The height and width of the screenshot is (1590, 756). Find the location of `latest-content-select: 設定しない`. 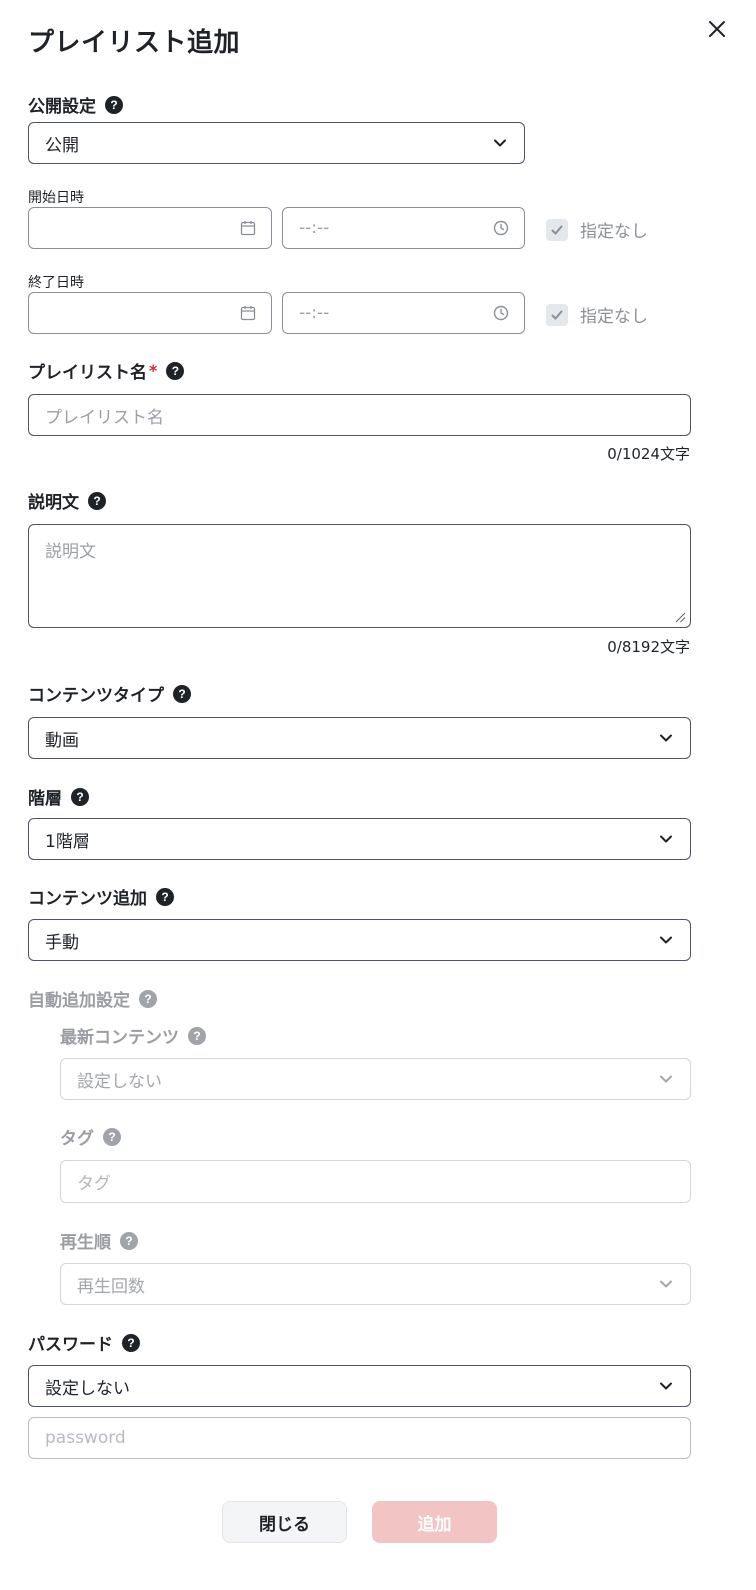

latest-content-select: 設定しない is located at coordinates (375, 1079).